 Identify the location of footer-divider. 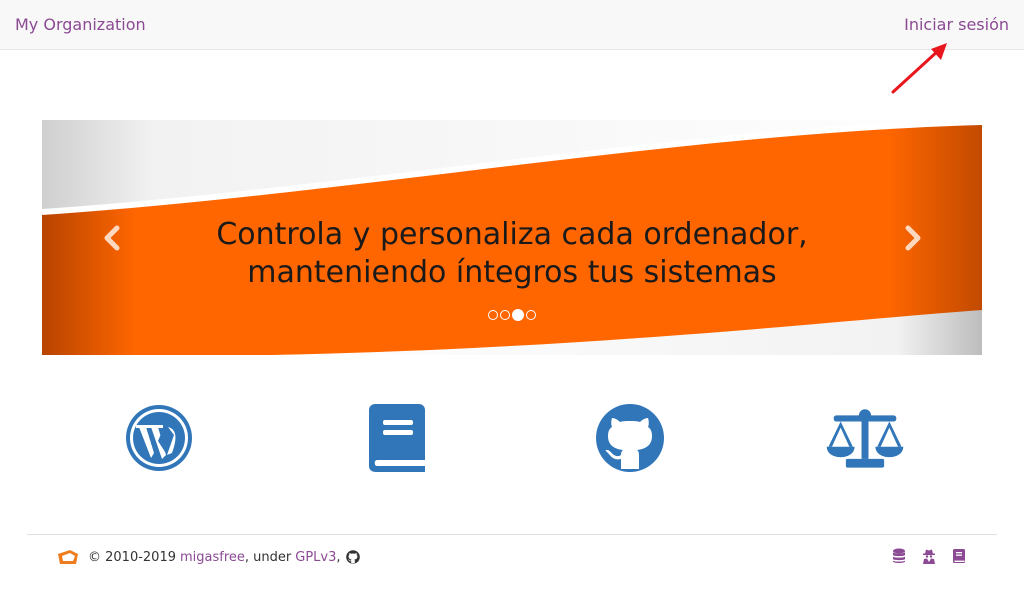
(512, 534).